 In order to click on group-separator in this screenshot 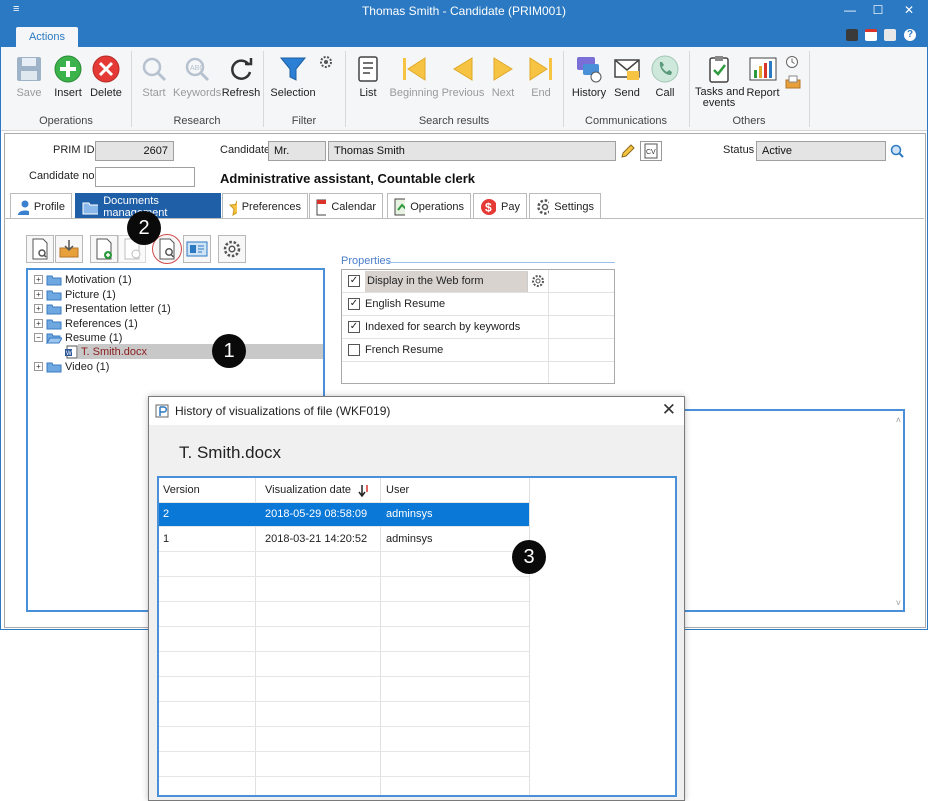, I will do `click(809, 89)`.